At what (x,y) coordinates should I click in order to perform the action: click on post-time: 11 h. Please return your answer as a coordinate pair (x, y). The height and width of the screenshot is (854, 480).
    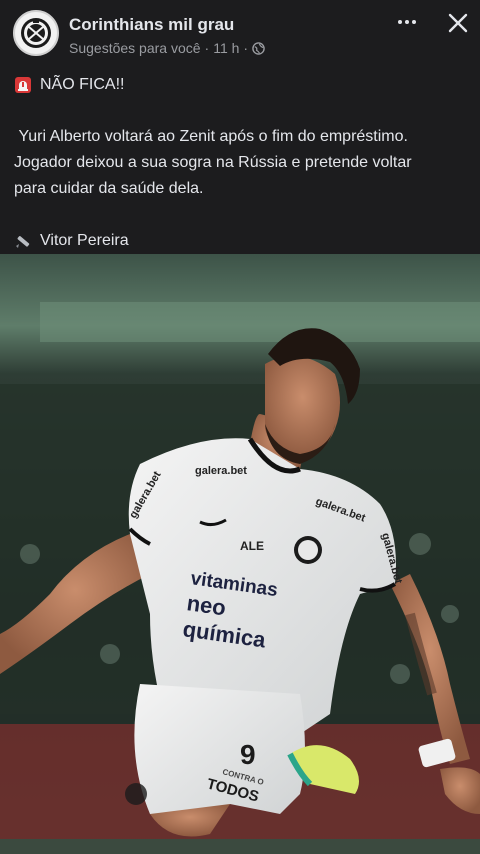
    Looking at the image, I should click on (226, 48).